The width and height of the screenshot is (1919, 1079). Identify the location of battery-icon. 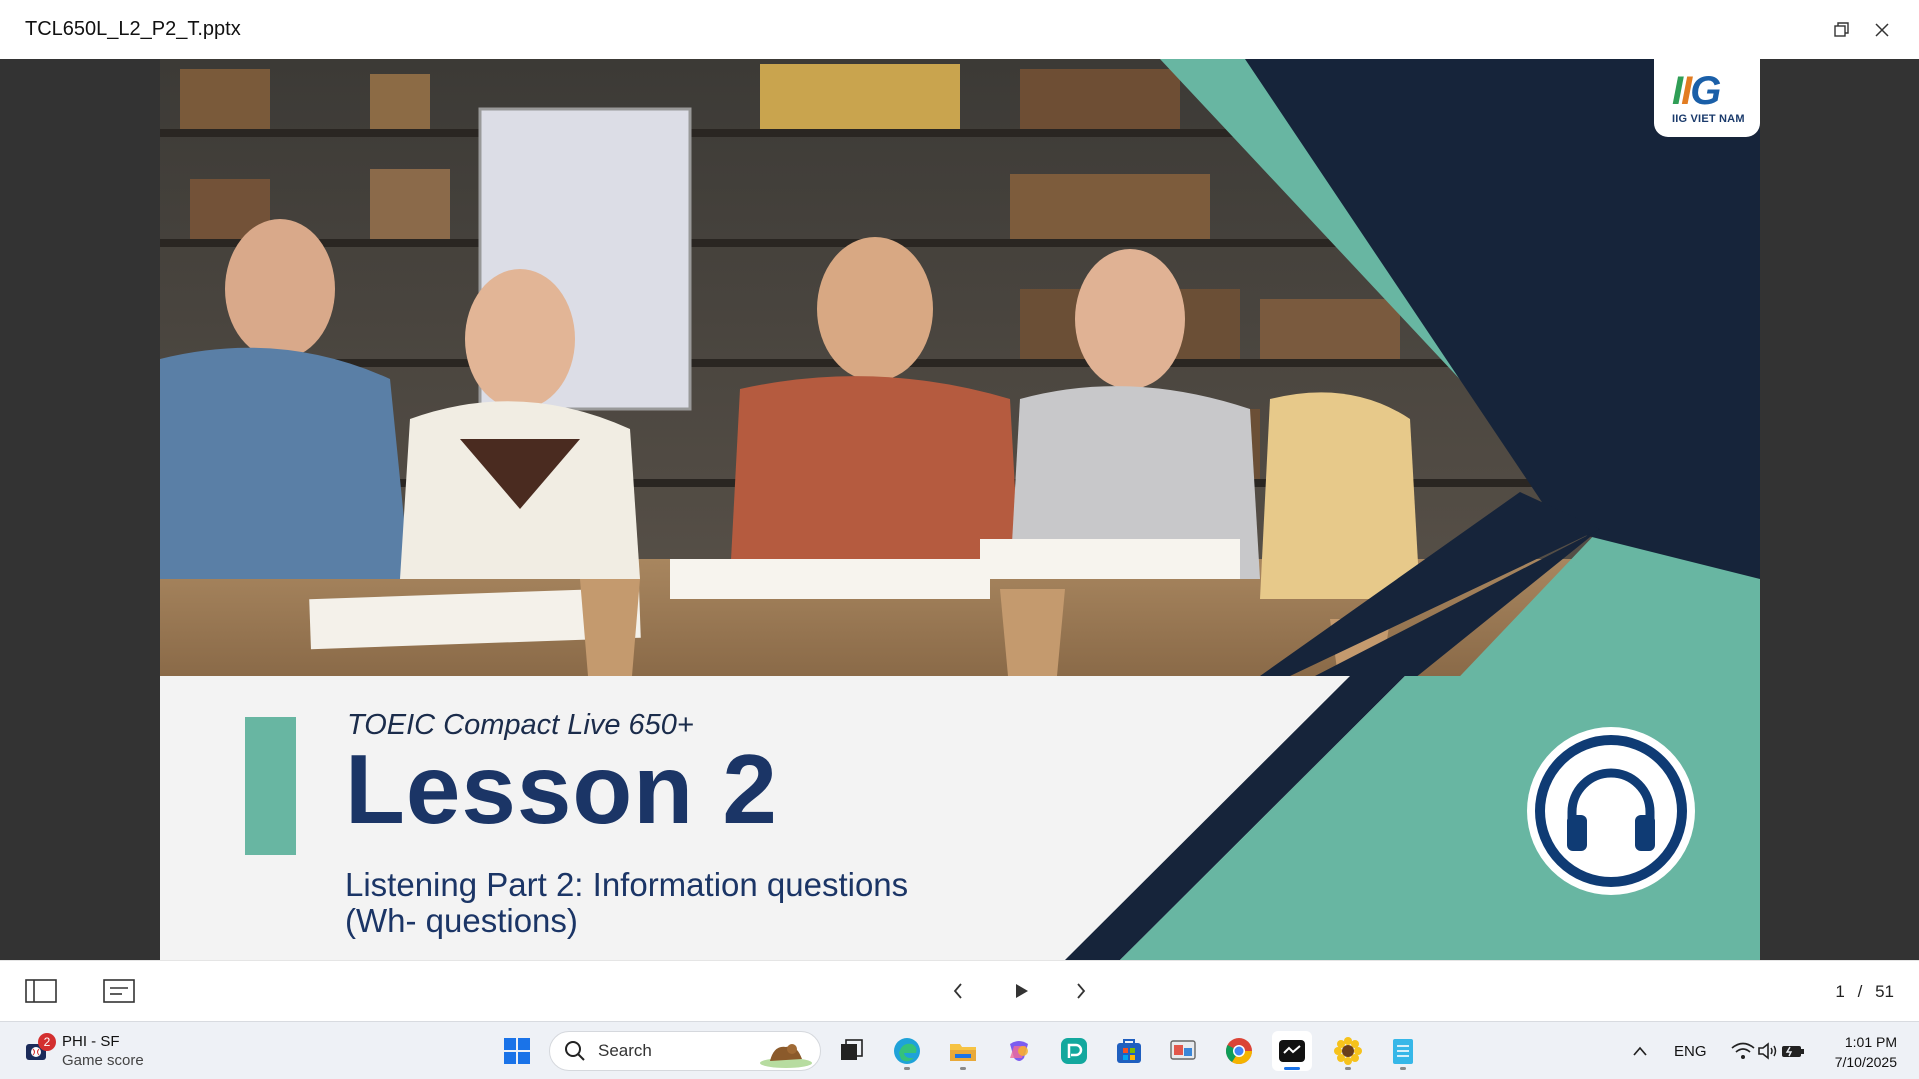
(1793, 1051).